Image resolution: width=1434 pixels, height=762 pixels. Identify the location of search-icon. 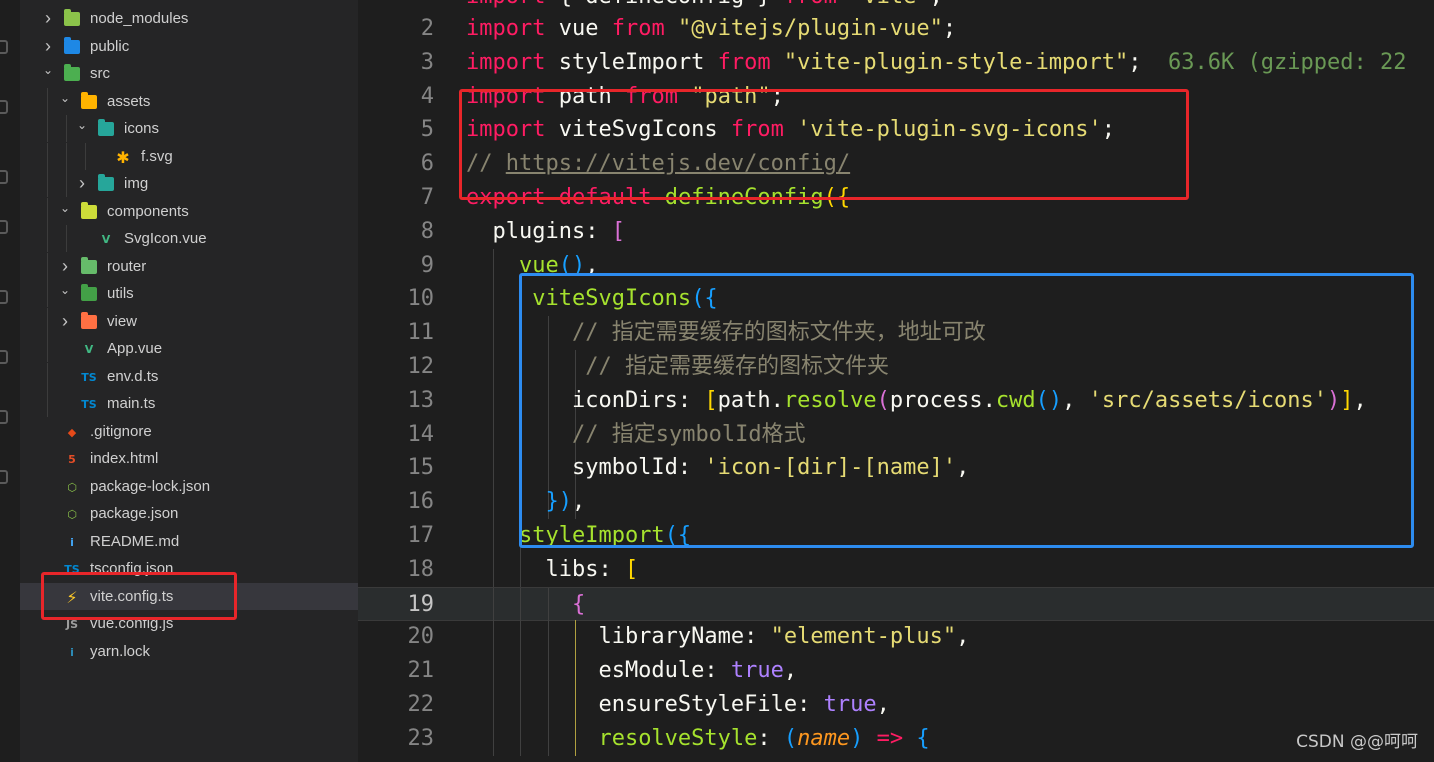
(4, 107).